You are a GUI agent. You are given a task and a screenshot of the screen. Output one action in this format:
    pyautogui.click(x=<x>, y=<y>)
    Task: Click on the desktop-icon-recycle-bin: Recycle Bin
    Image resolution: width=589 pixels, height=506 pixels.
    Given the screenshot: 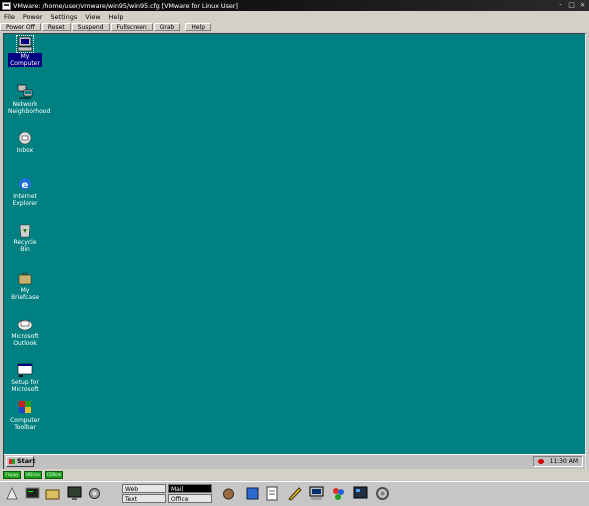 What is the action you would take?
    pyautogui.click(x=25, y=237)
    